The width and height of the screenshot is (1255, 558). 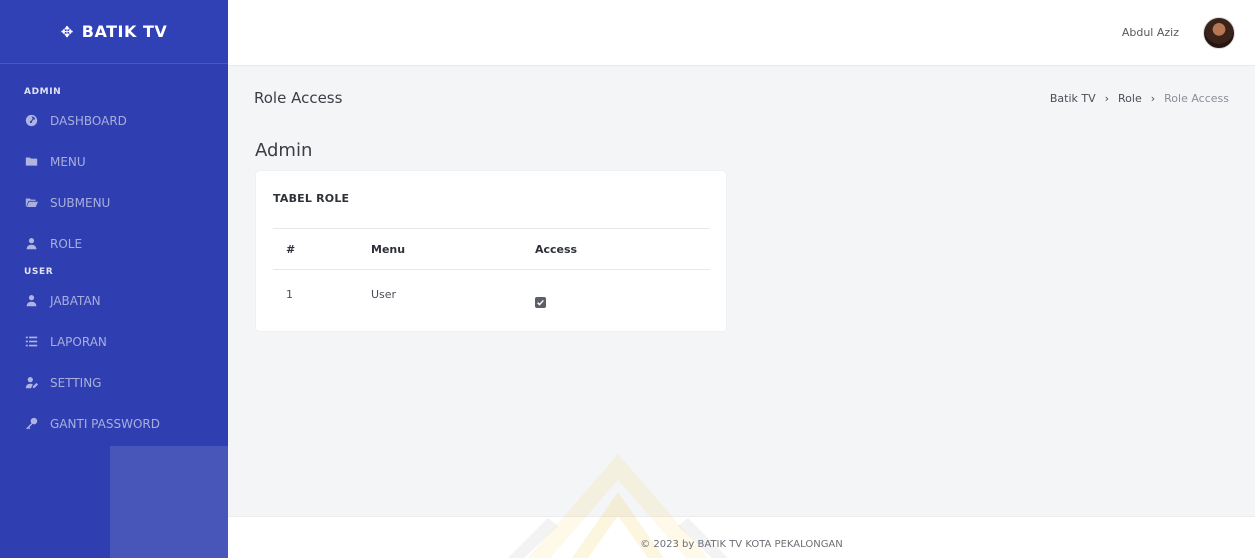 What do you see at coordinates (88, 120) in the screenshot?
I see `sidebar-item-label: DASHBOARD` at bounding box center [88, 120].